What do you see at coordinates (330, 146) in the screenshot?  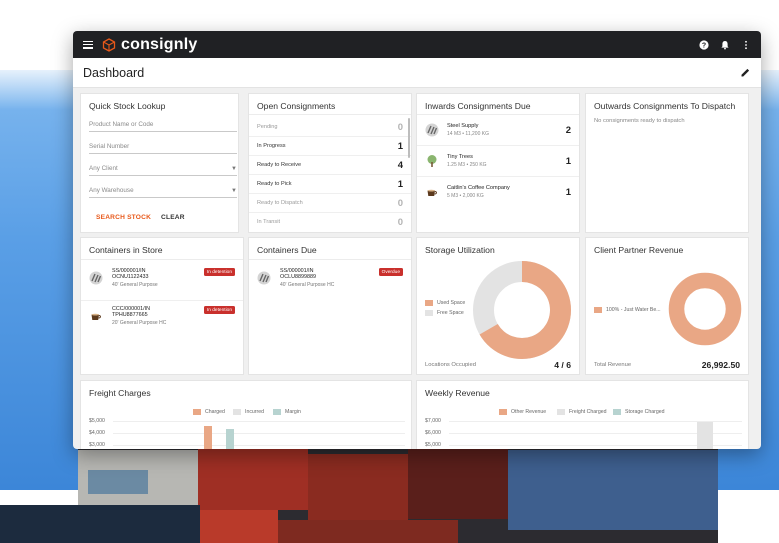 I see `consignment-row-in-progress: In Progress 1` at bounding box center [330, 146].